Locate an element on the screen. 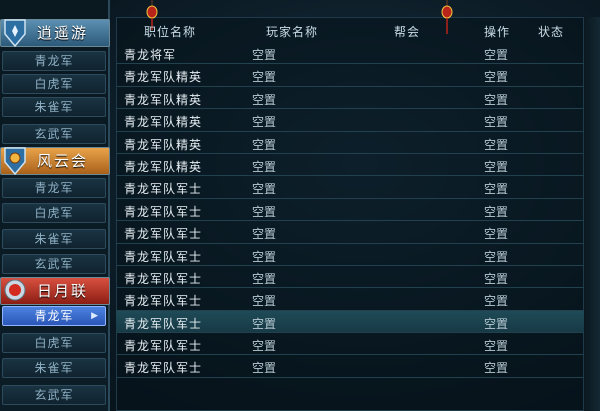 This screenshot has height=411, width=600. guild-tab-xiaoyaoyou: 逍遥游 is located at coordinates (55, 33).